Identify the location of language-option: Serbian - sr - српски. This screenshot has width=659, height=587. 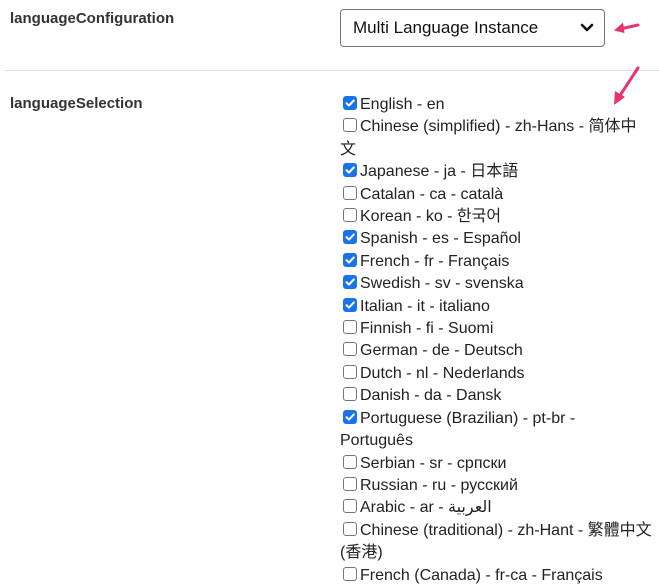
(496, 464).